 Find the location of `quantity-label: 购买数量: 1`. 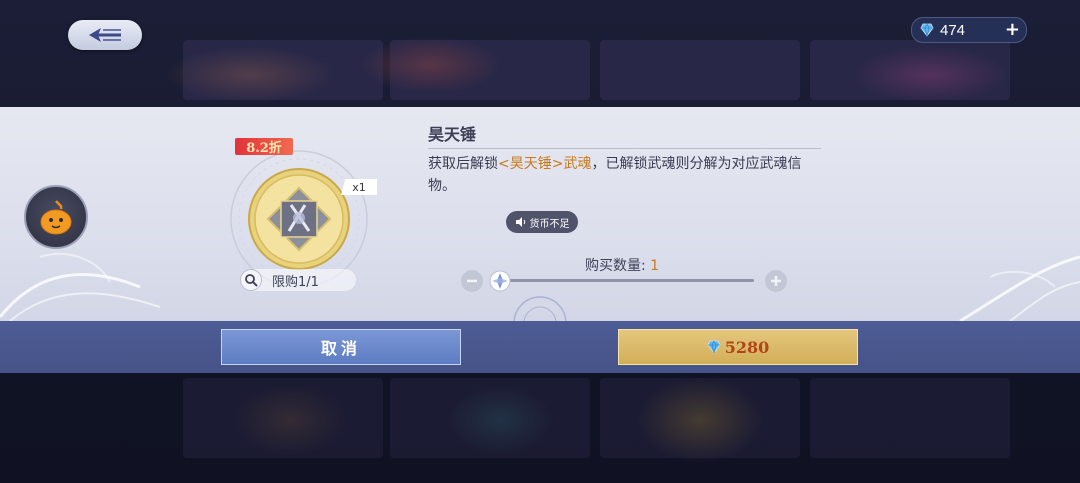

quantity-label: 购买数量: 1 is located at coordinates (622, 265).